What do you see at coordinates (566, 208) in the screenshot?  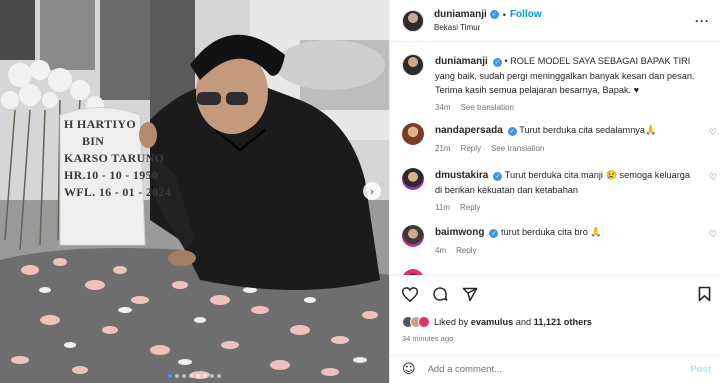 I see `comment-meta: 11m Reply` at bounding box center [566, 208].